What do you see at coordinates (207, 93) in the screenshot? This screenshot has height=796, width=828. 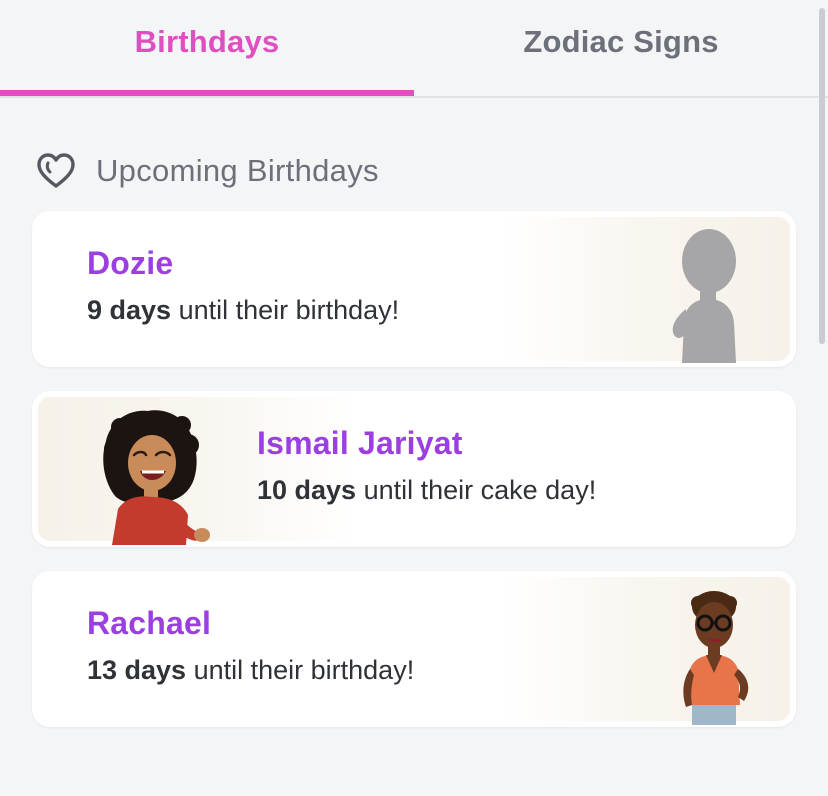 I see `active-tab-indicator` at bounding box center [207, 93].